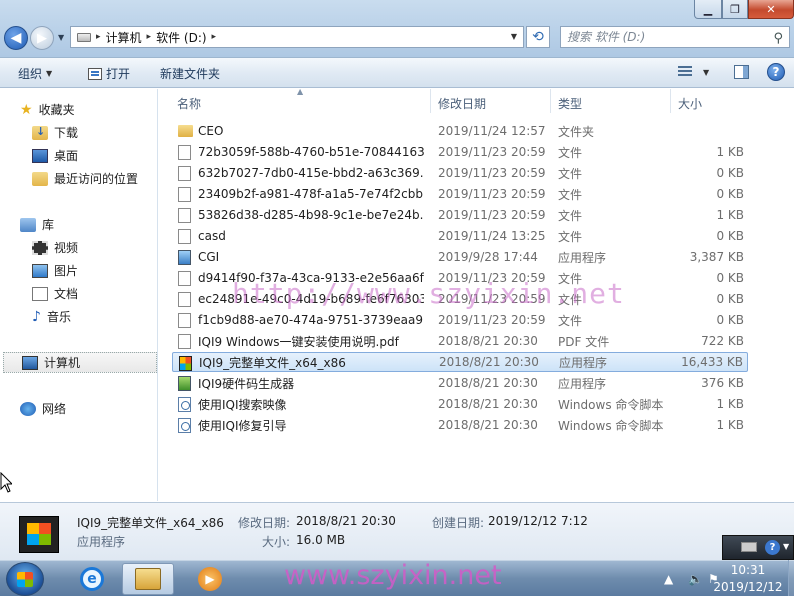 This screenshot has width=794, height=596. What do you see at coordinates (61, 37) in the screenshot?
I see `recent-pages-dropdown: ▼` at bounding box center [61, 37].